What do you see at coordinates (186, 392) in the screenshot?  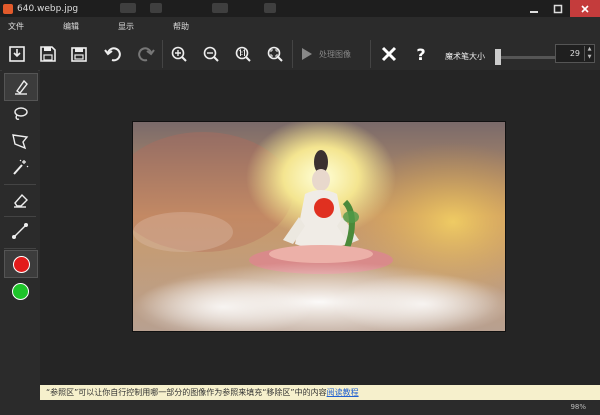 I see `hint-message: “参照区”可以让你自行控制用哪一部分的图像作为参照来填充“移除区”中的内容` at bounding box center [186, 392].